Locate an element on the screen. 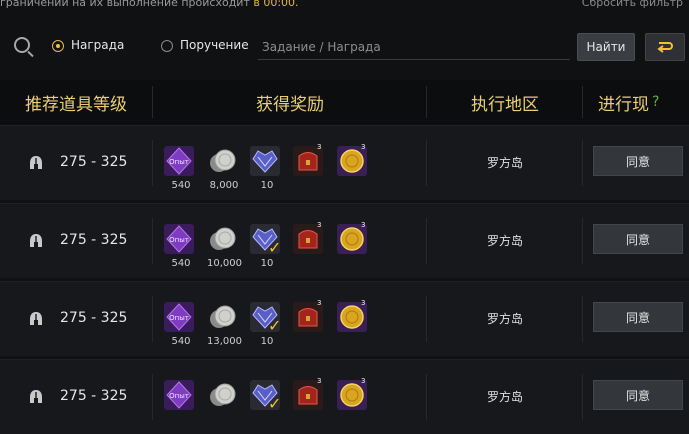  reward-gem: ✓ is located at coordinates (267, 404).